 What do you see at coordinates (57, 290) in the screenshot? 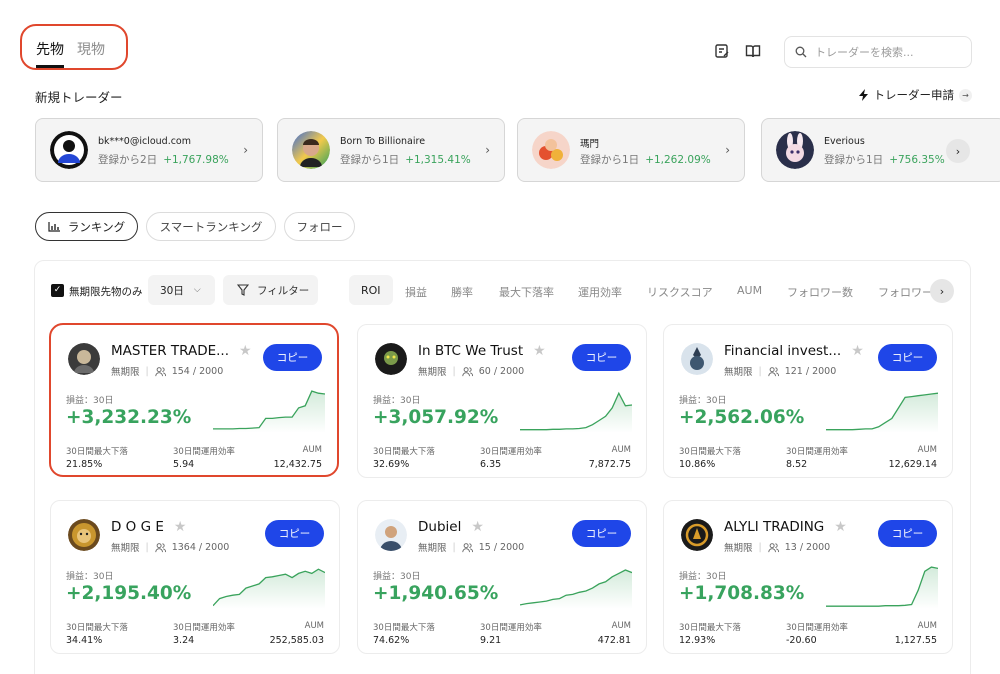
I see `perpetual-only-checkbox: ✓` at bounding box center [57, 290].